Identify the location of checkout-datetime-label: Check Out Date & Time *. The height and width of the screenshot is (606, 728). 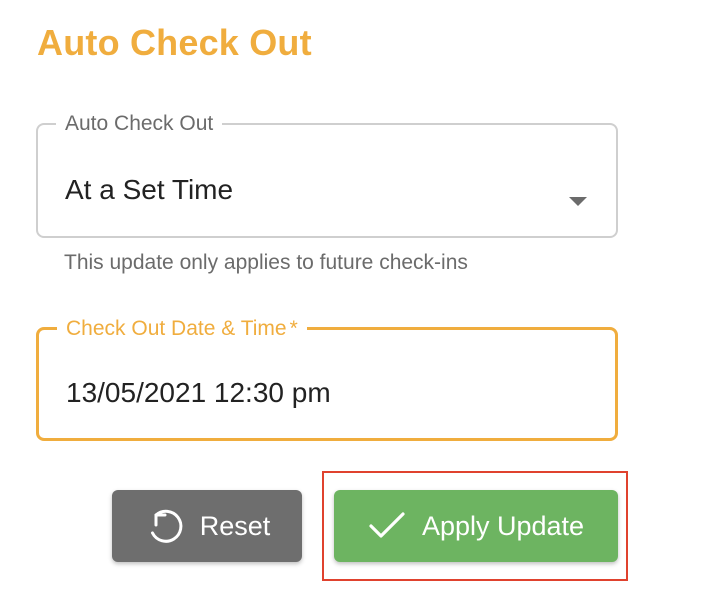
(182, 328).